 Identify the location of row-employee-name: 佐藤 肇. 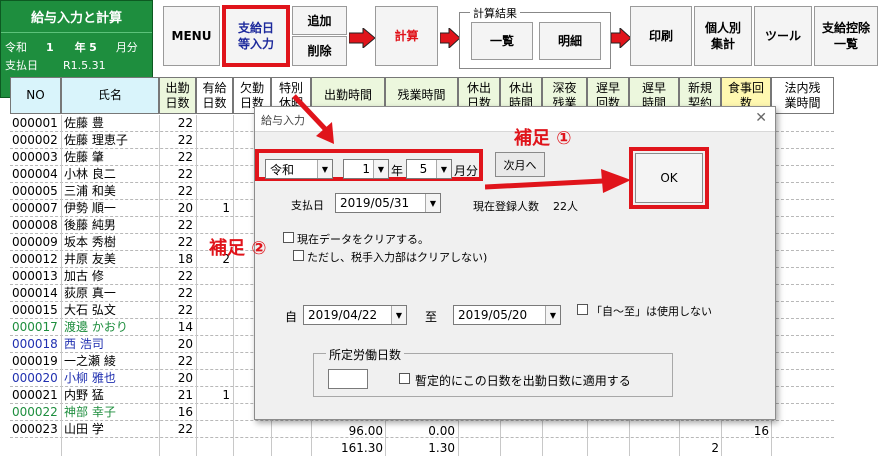
(114, 157).